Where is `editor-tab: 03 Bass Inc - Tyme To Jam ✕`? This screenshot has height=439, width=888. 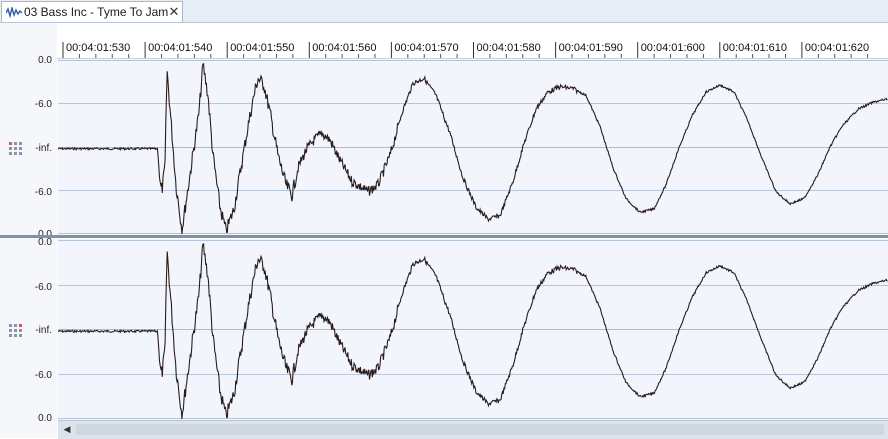 editor-tab: 03 Bass Inc - Tyme To Jam ✕ is located at coordinates (92, 11).